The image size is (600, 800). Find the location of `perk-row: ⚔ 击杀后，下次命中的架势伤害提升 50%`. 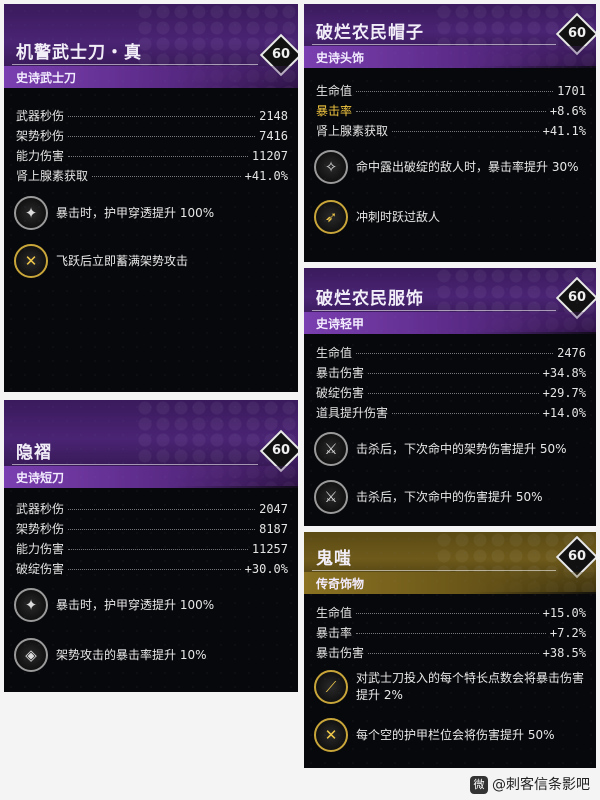

perk-row: ⚔ 击杀后，下次命中的架势伤害提升 50% is located at coordinates (451, 449).